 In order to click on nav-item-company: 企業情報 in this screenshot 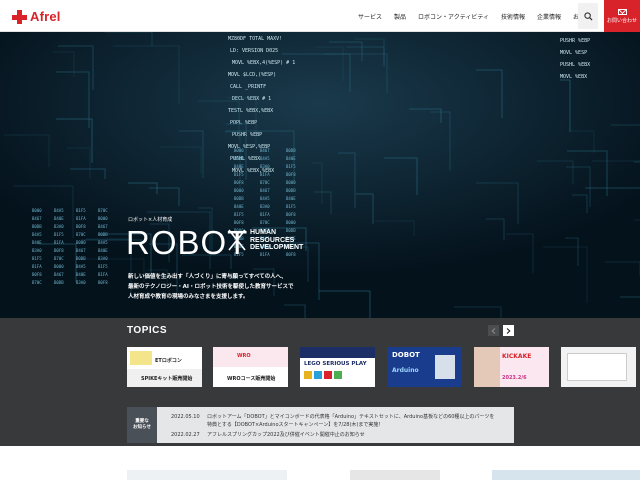, I will do `click(549, 16)`.